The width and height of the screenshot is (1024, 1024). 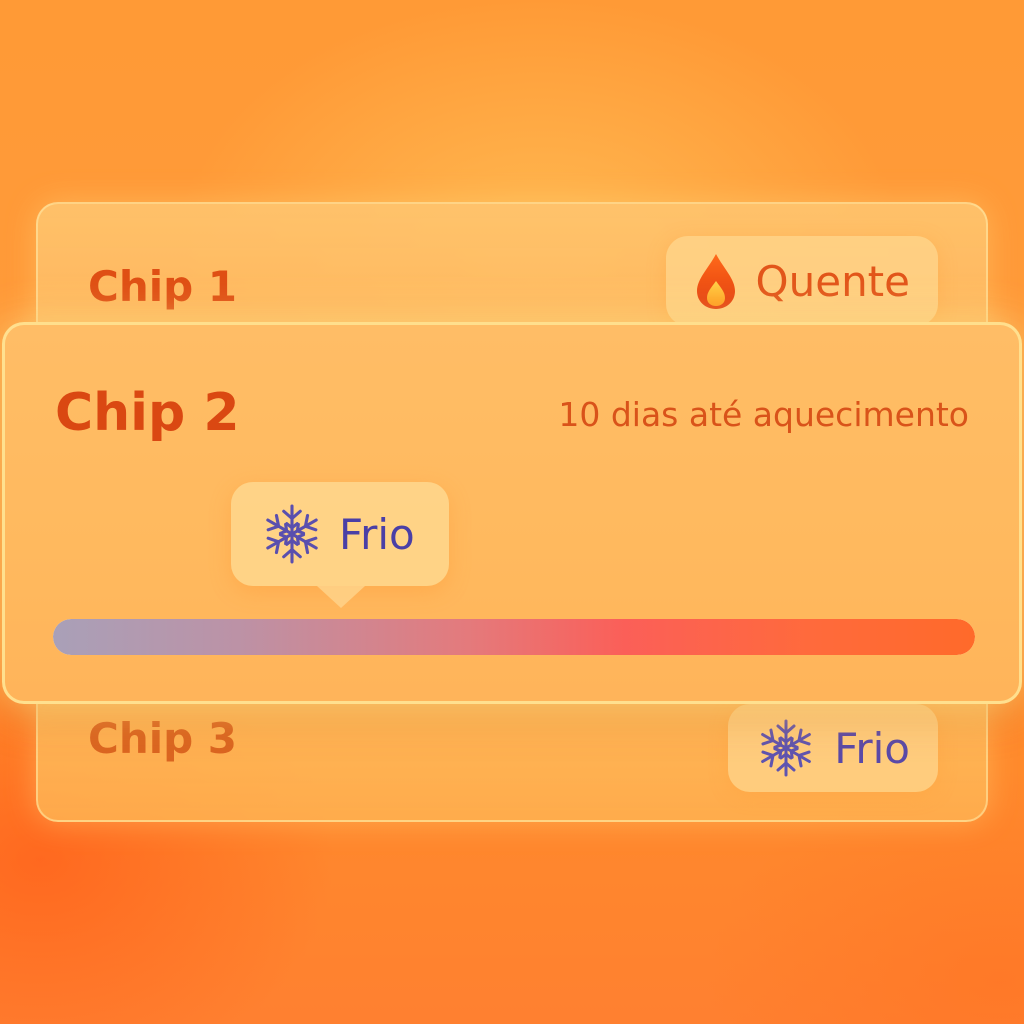 I want to click on status-badge-hot: Quente, so click(x=801, y=281).